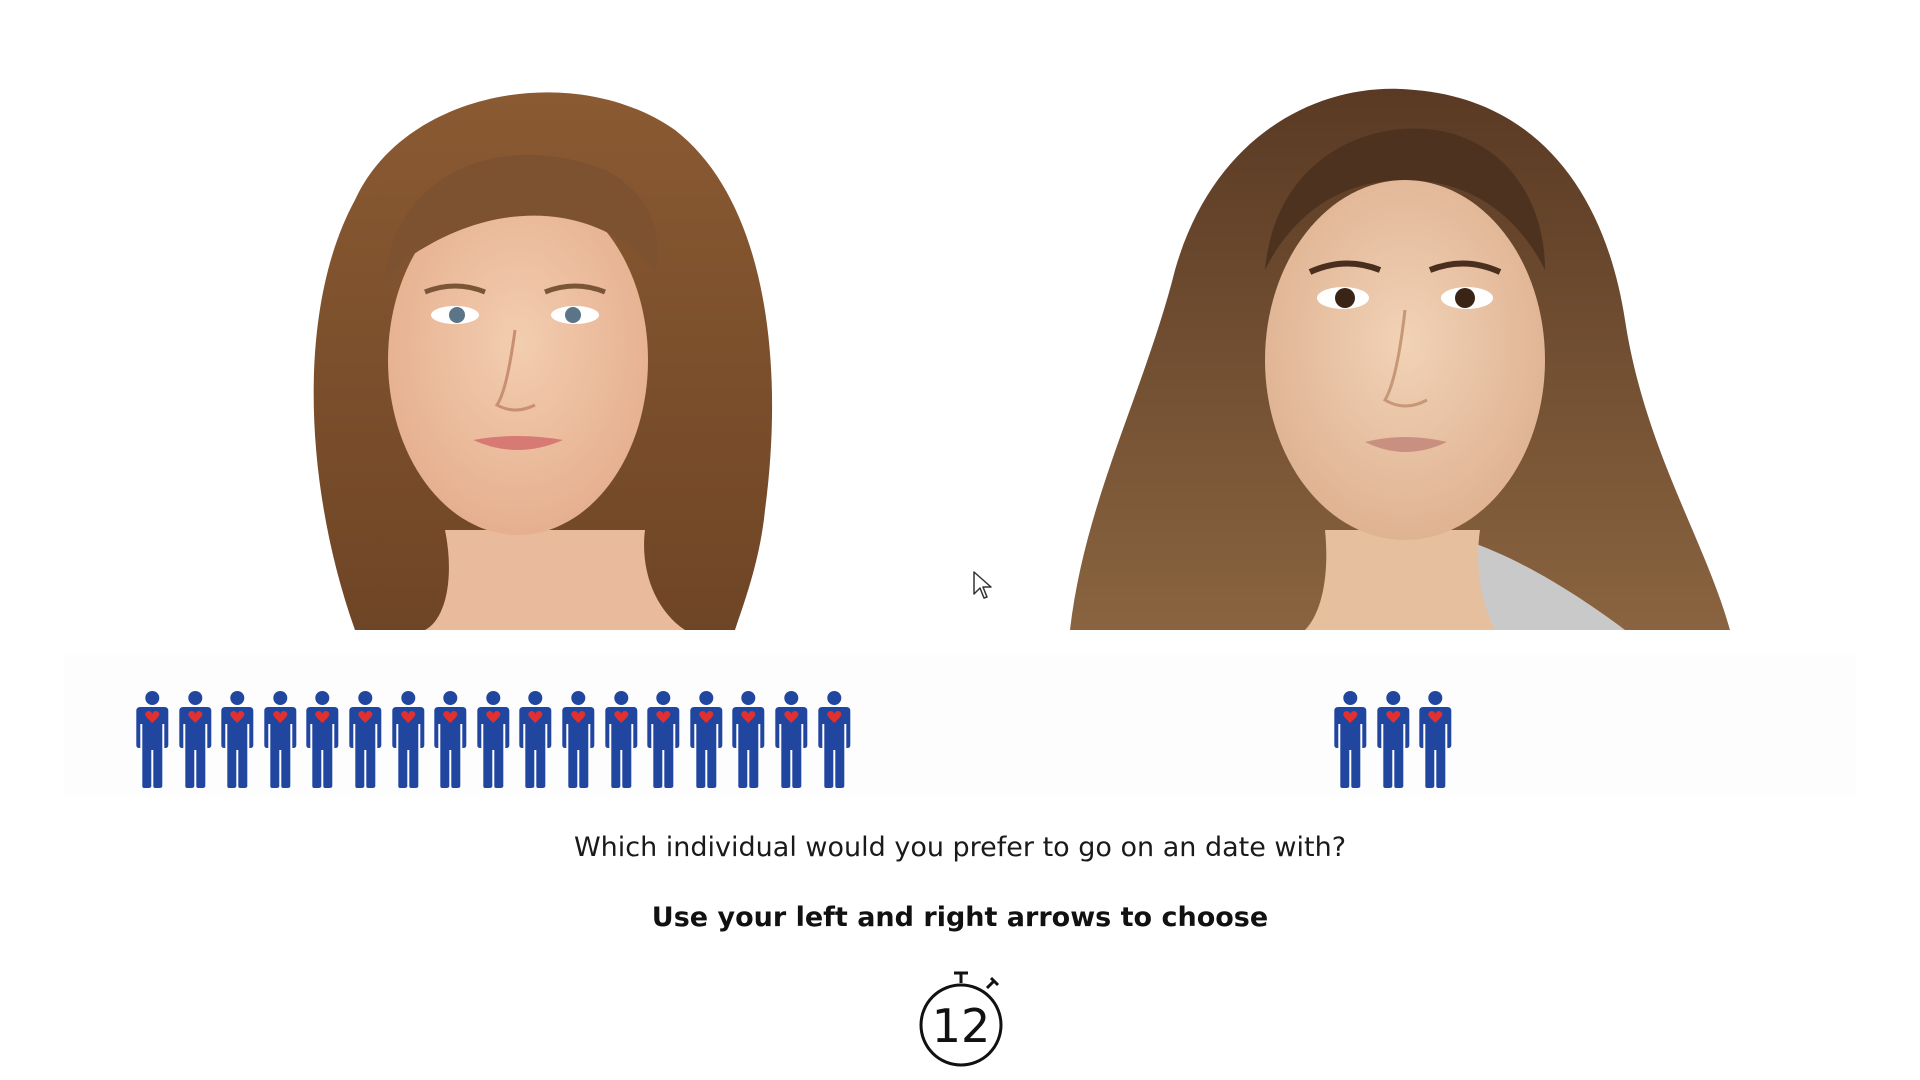 This screenshot has height=1080, width=1920. I want to click on right-figure-row, so click(1393, 739).